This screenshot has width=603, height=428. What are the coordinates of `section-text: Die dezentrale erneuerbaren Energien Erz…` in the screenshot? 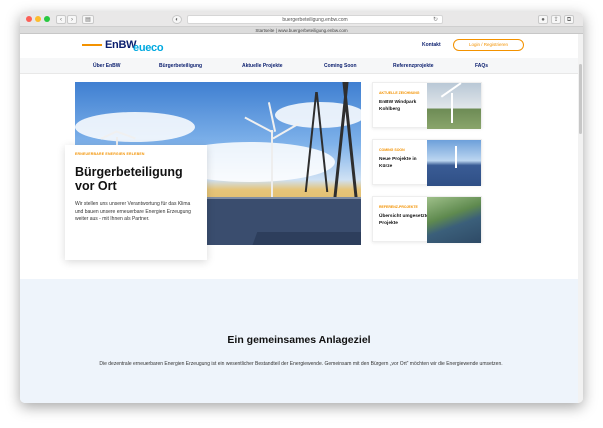 It's located at (301, 364).